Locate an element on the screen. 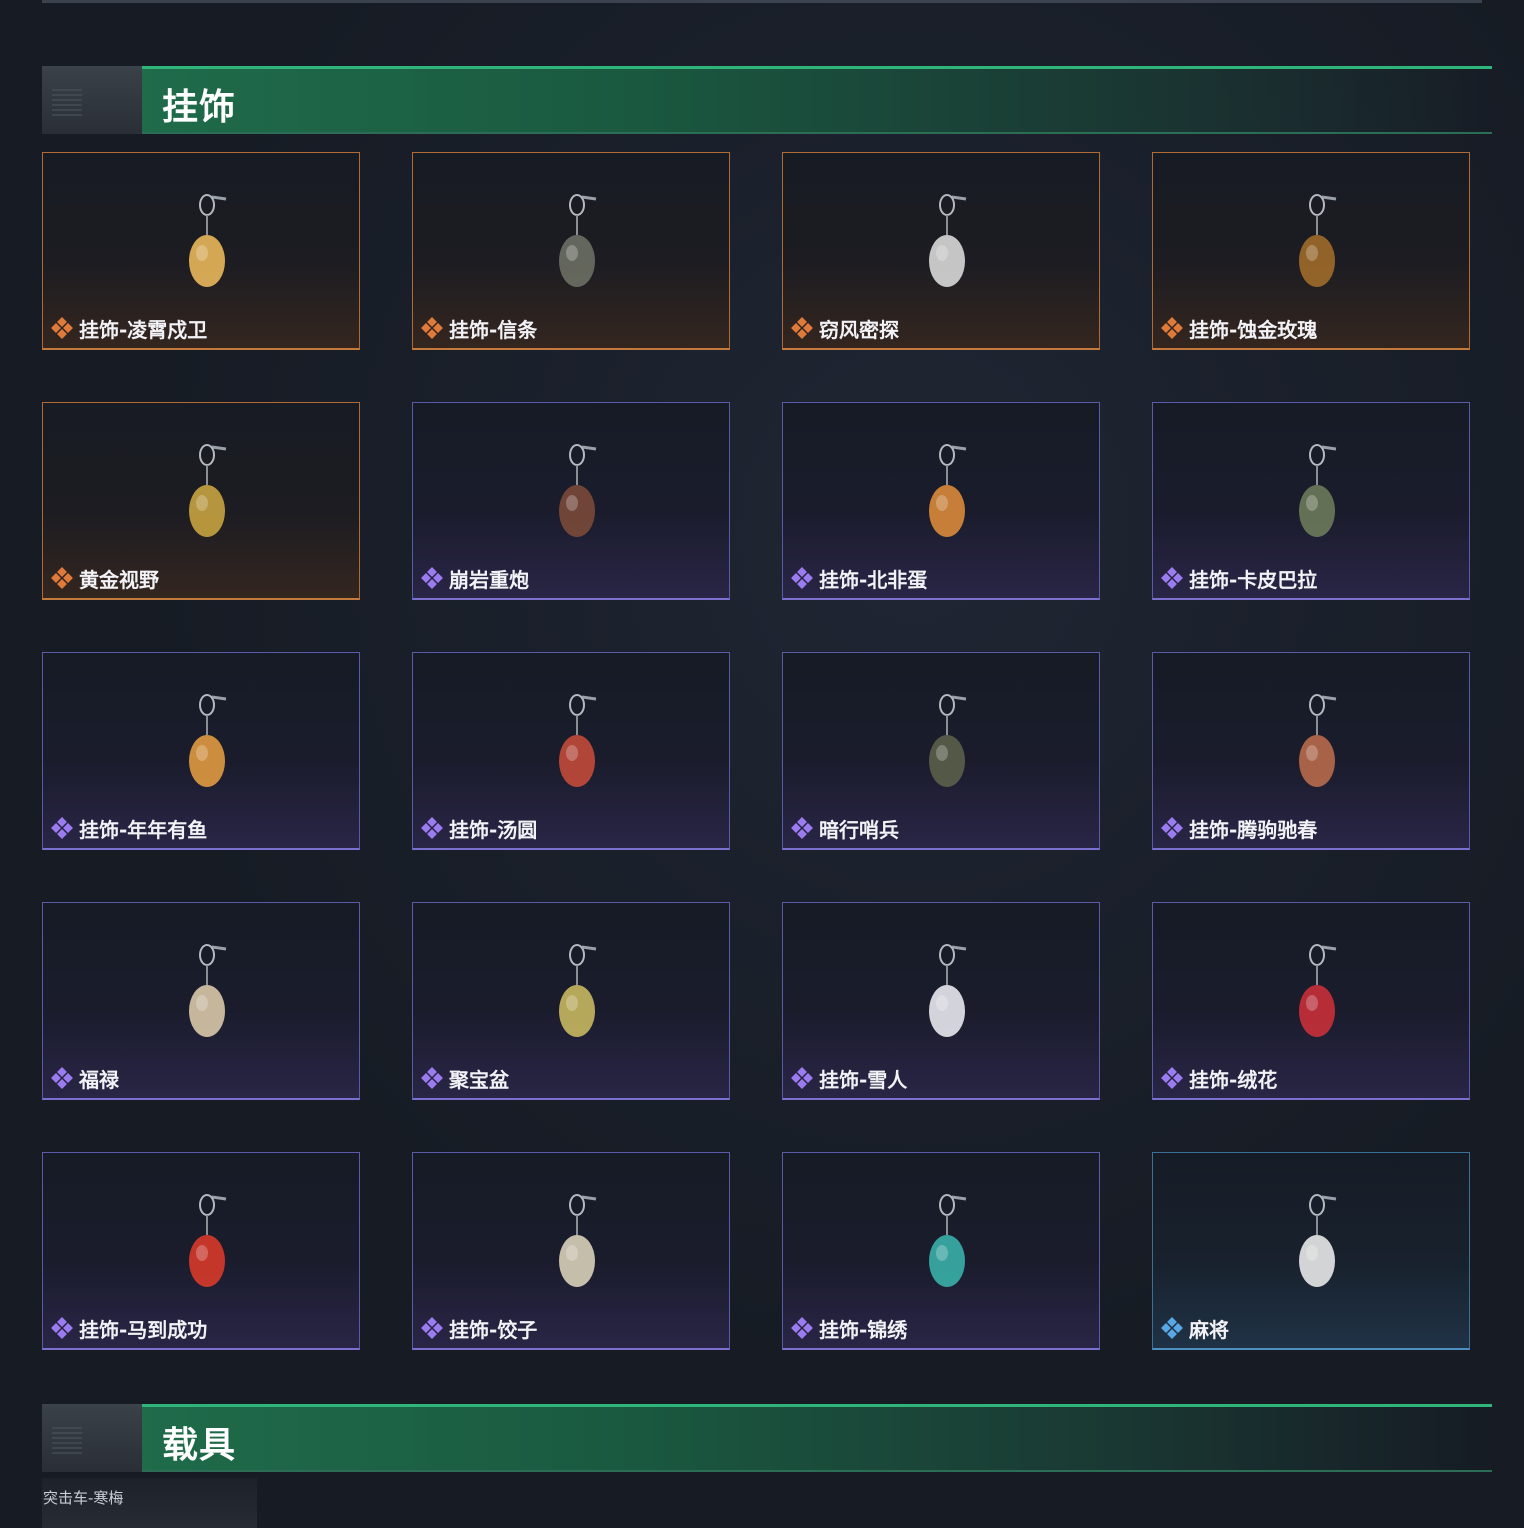  dagger-charm-icon is located at coordinates (578, 240).